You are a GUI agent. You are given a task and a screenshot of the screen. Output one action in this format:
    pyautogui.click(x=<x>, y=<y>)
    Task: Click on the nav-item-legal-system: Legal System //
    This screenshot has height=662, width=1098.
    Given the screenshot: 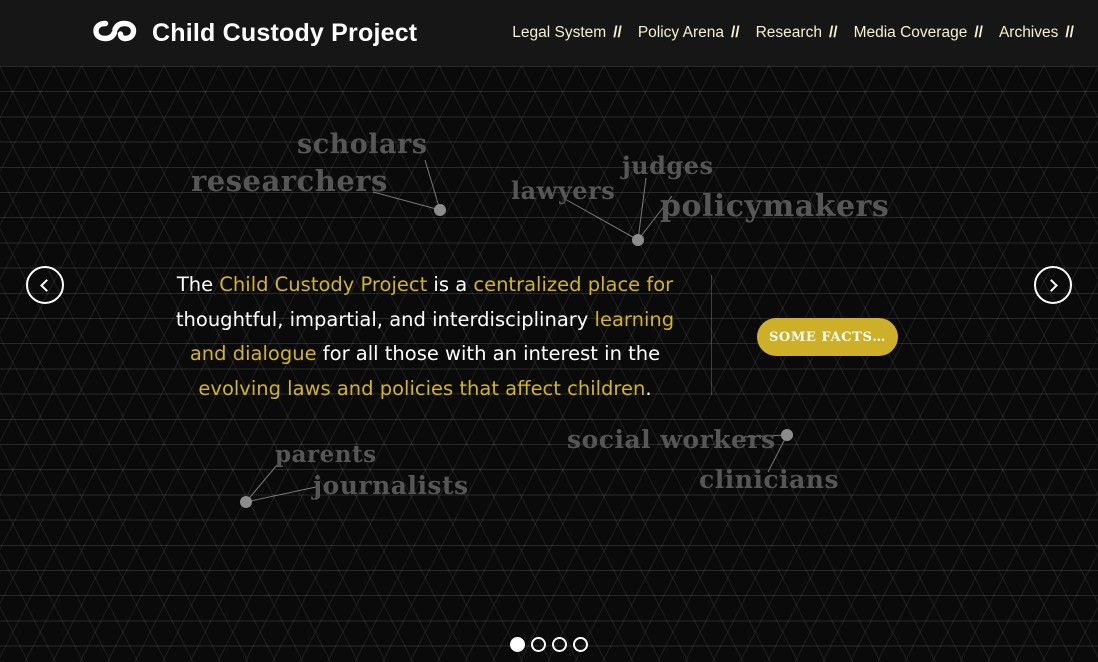 What is the action you would take?
    pyautogui.click(x=575, y=33)
    